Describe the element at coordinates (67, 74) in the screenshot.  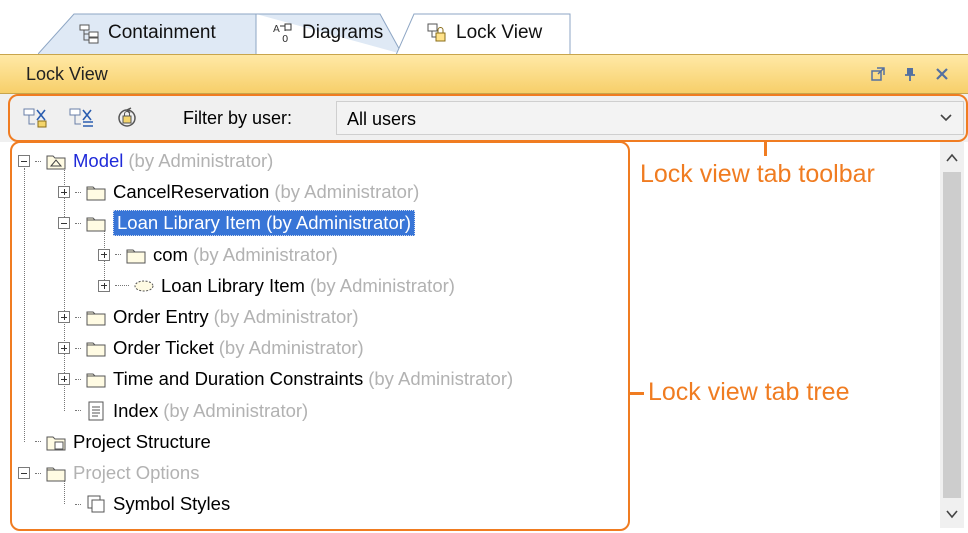
I see `panel-title: Lock View` at that location.